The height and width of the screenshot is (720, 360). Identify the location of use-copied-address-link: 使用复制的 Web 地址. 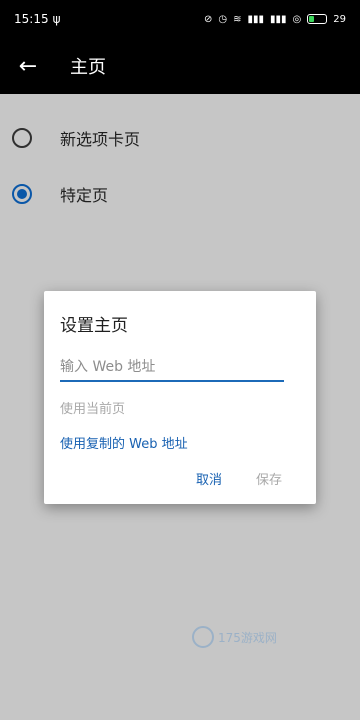
(180, 442).